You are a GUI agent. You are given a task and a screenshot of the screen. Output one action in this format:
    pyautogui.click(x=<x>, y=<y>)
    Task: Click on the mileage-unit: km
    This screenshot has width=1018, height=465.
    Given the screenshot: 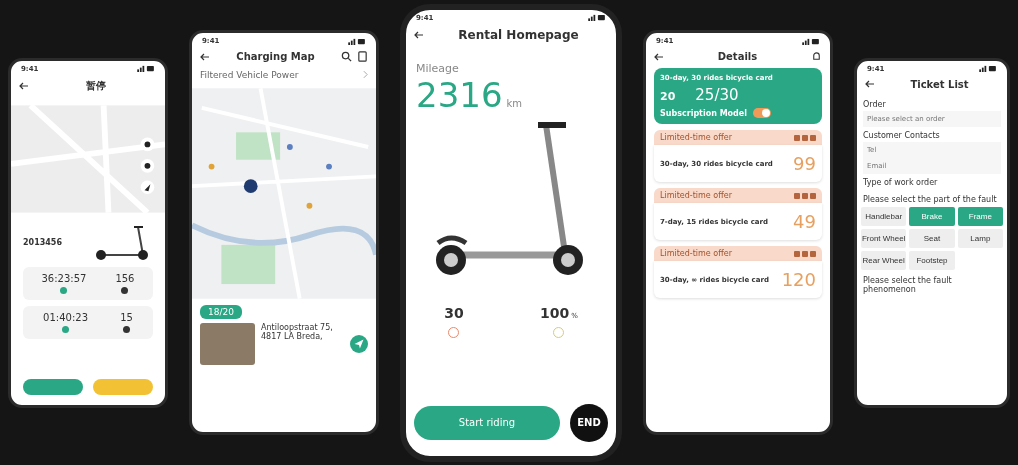 What is the action you would take?
    pyautogui.click(x=514, y=103)
    